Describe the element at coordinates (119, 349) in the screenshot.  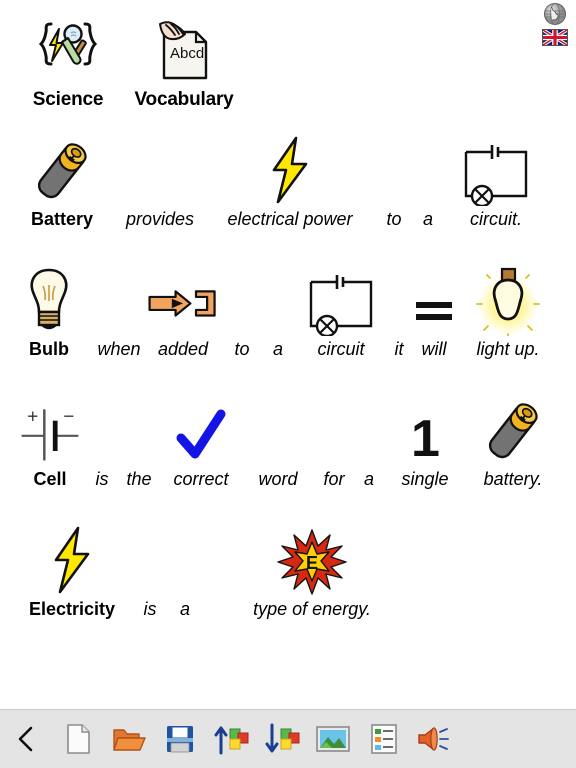
I see `word-label: when` at that location.